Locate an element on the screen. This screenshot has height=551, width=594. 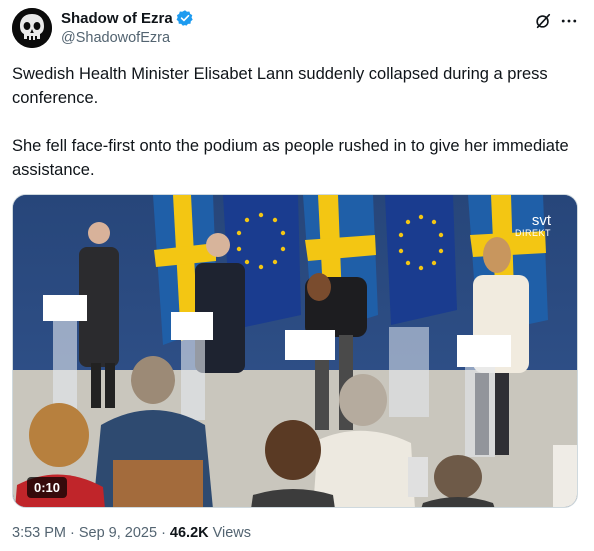
skull-avatar-icon is located at coordinates (32, 28).